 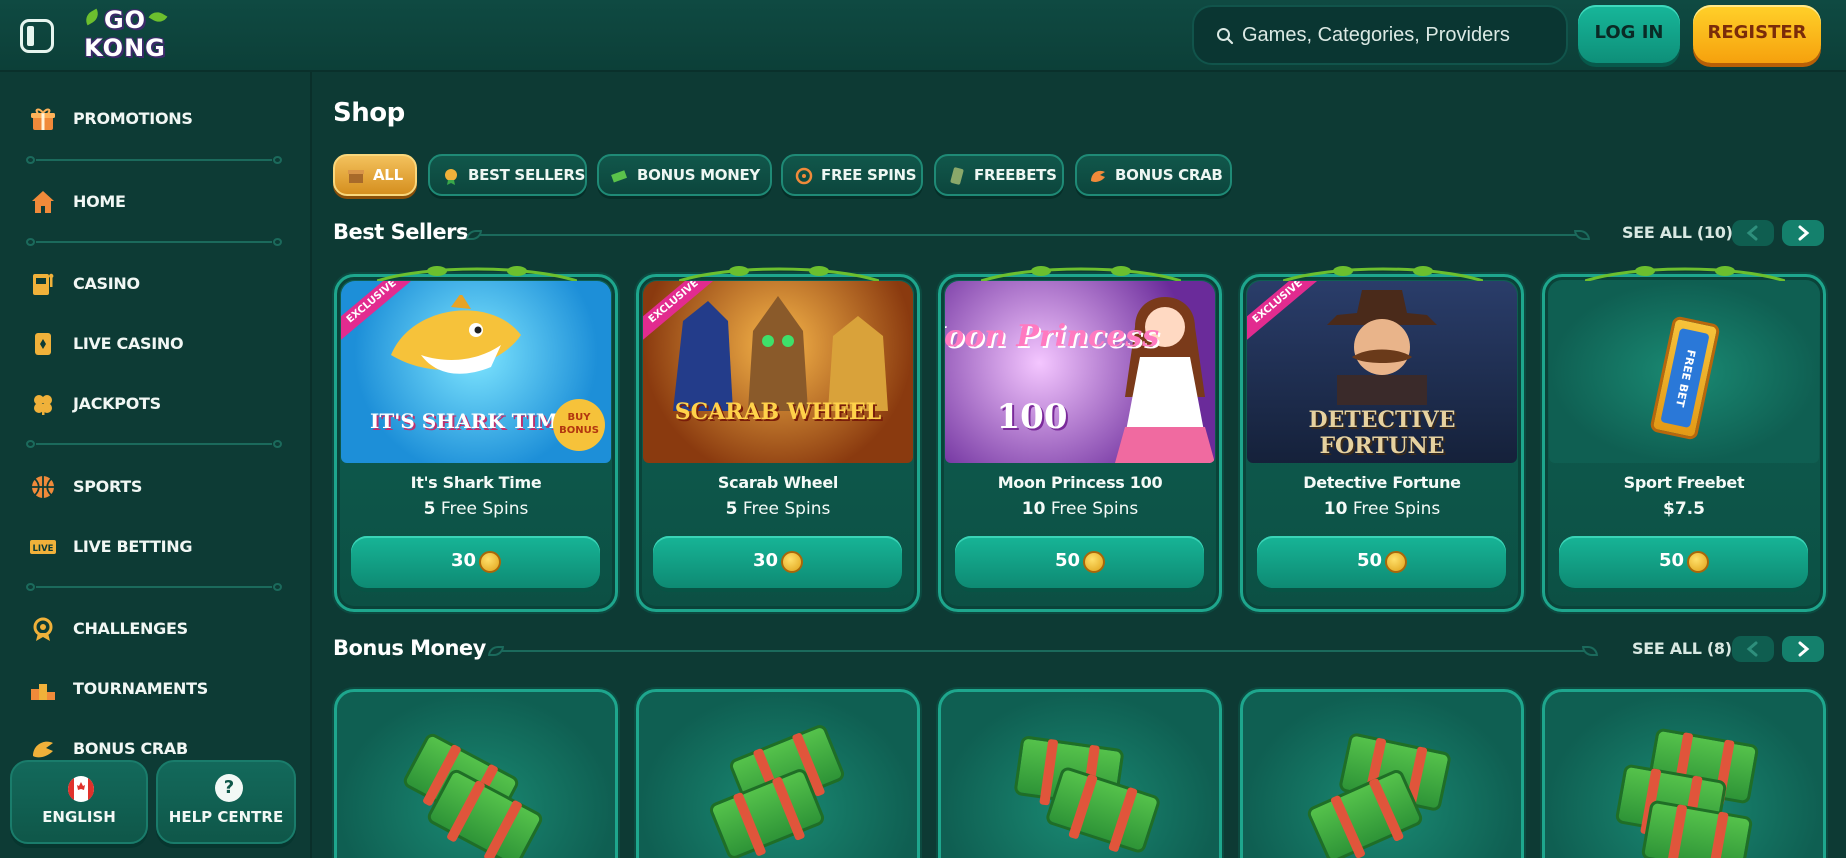 What do you see at coordinates (429, 509) in the screenshot?
I see `reward-amount: 5` at bounding box center [429, 509].